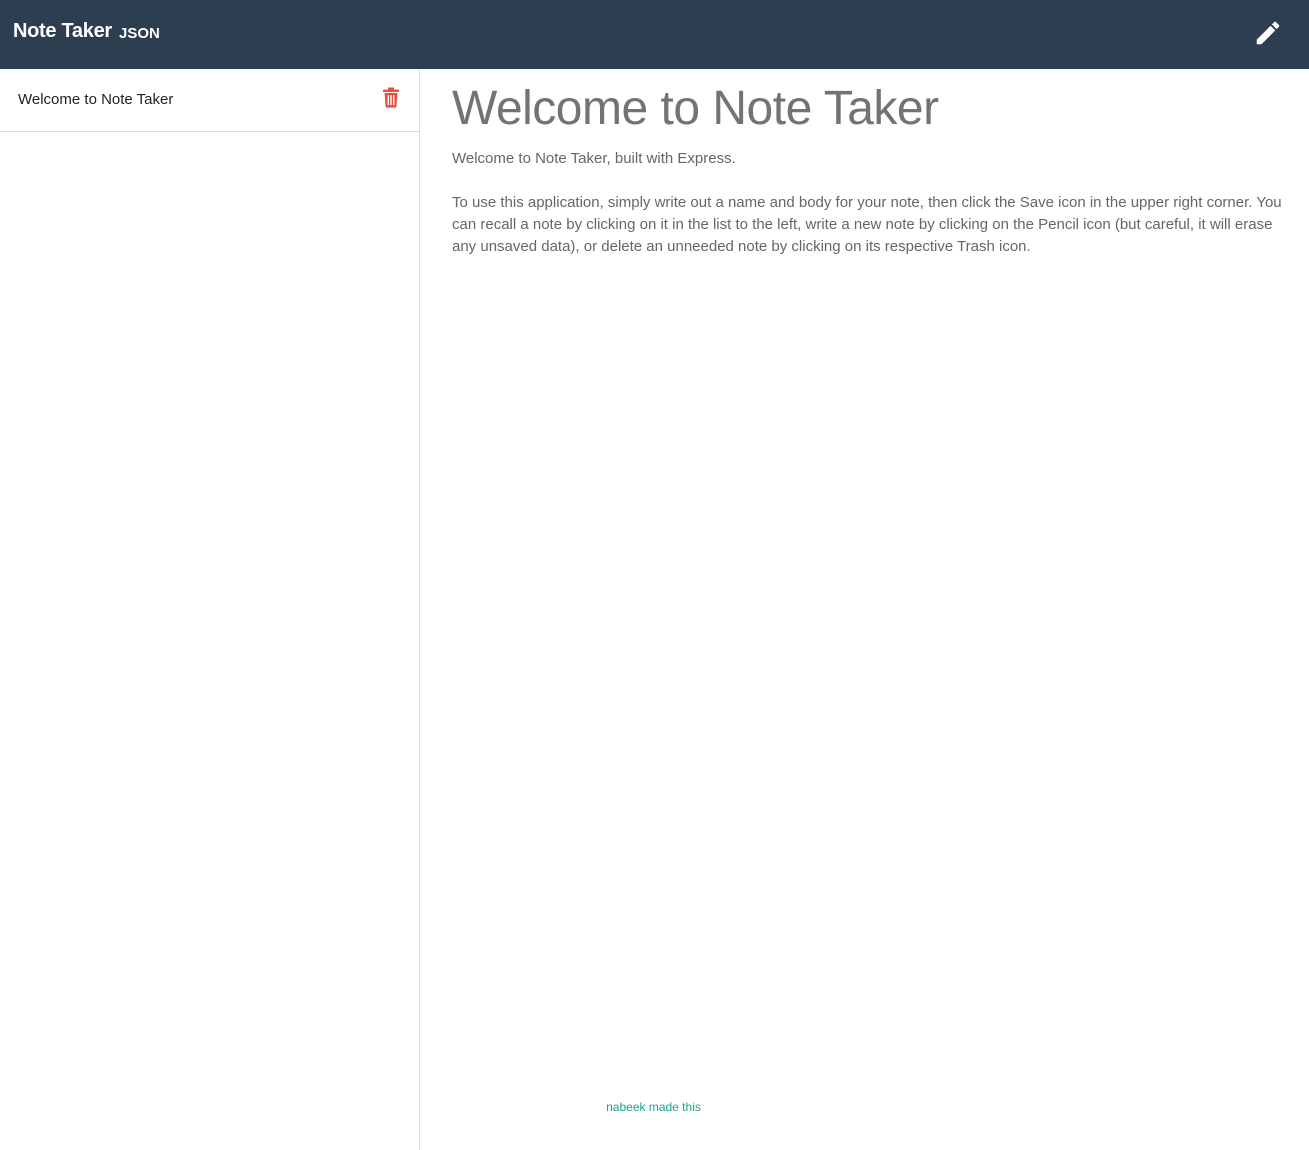 The image size is (1309, 1150). I want to click on pencil-icon, so click(1268, 33).